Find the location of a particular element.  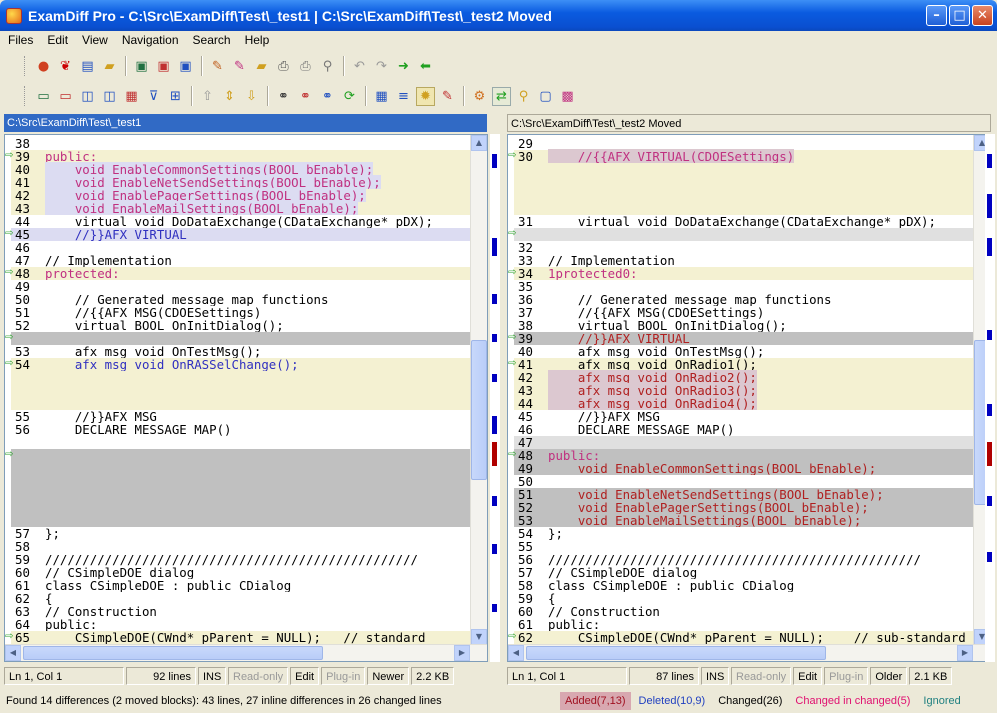

layout-icon: ▦ is located at coordinates (381, 96).